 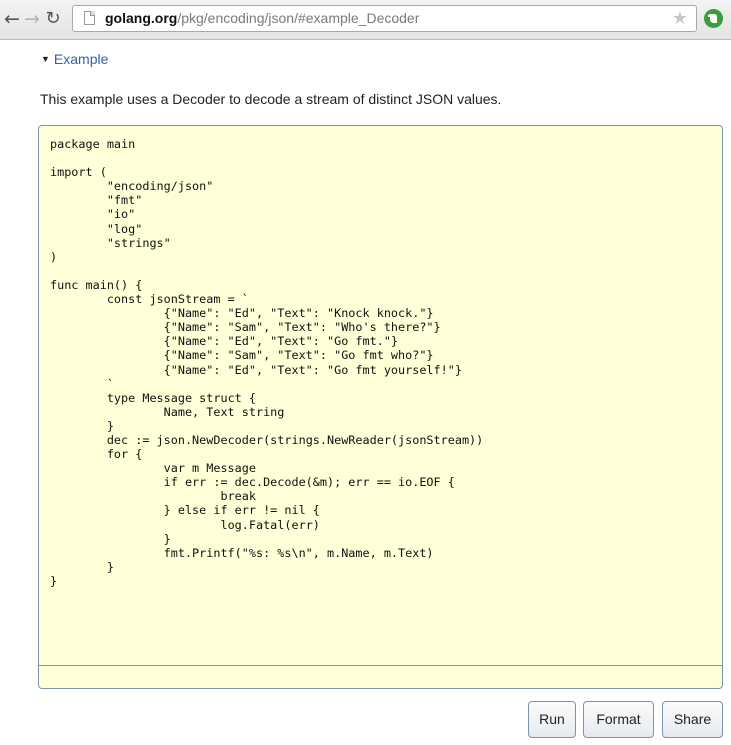 I want to click on output-divider, so click(x=380, y=665).